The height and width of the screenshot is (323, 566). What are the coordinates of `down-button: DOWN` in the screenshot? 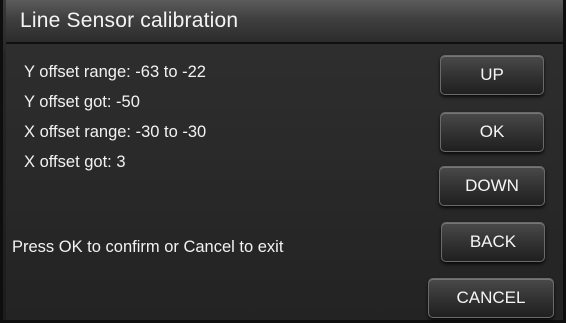 It's located at (492, 186).